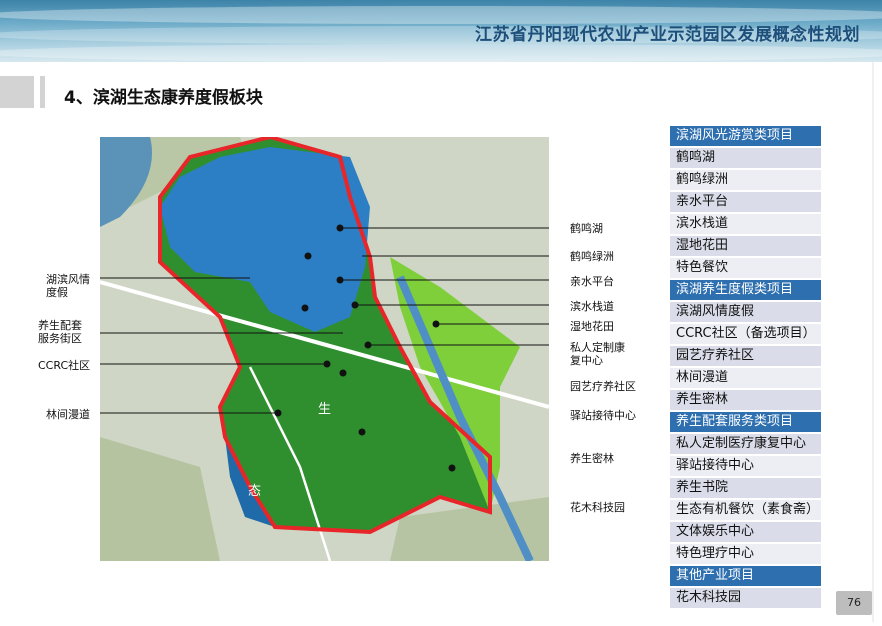  Describe the element at coordinates (745, 378) in the screenshot. I see `list-item: 林间漫道` at that location.